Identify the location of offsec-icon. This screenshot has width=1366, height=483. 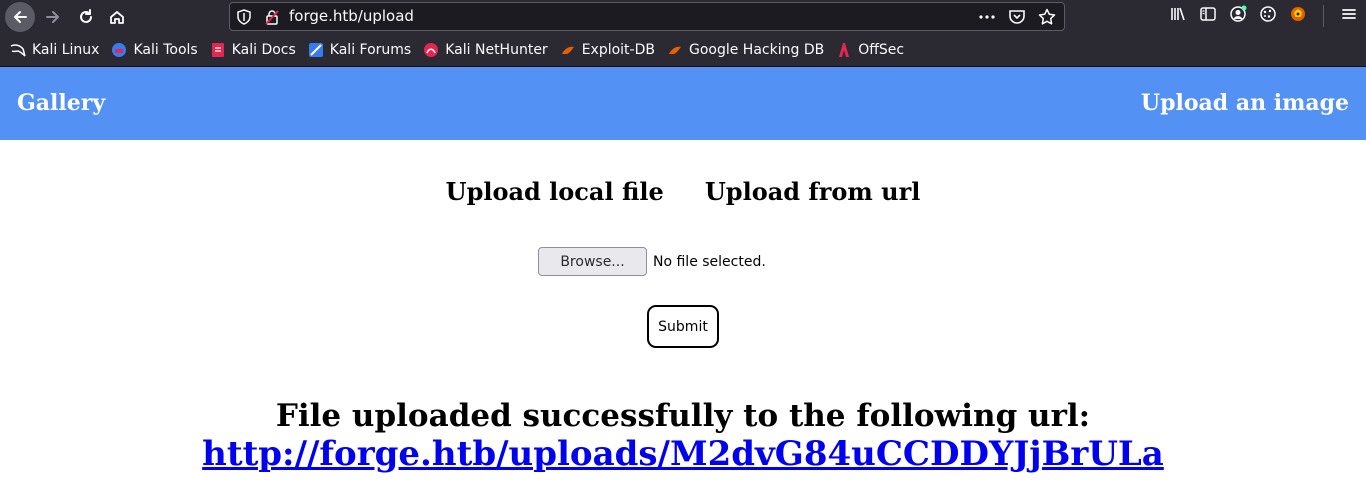
(844, 50).